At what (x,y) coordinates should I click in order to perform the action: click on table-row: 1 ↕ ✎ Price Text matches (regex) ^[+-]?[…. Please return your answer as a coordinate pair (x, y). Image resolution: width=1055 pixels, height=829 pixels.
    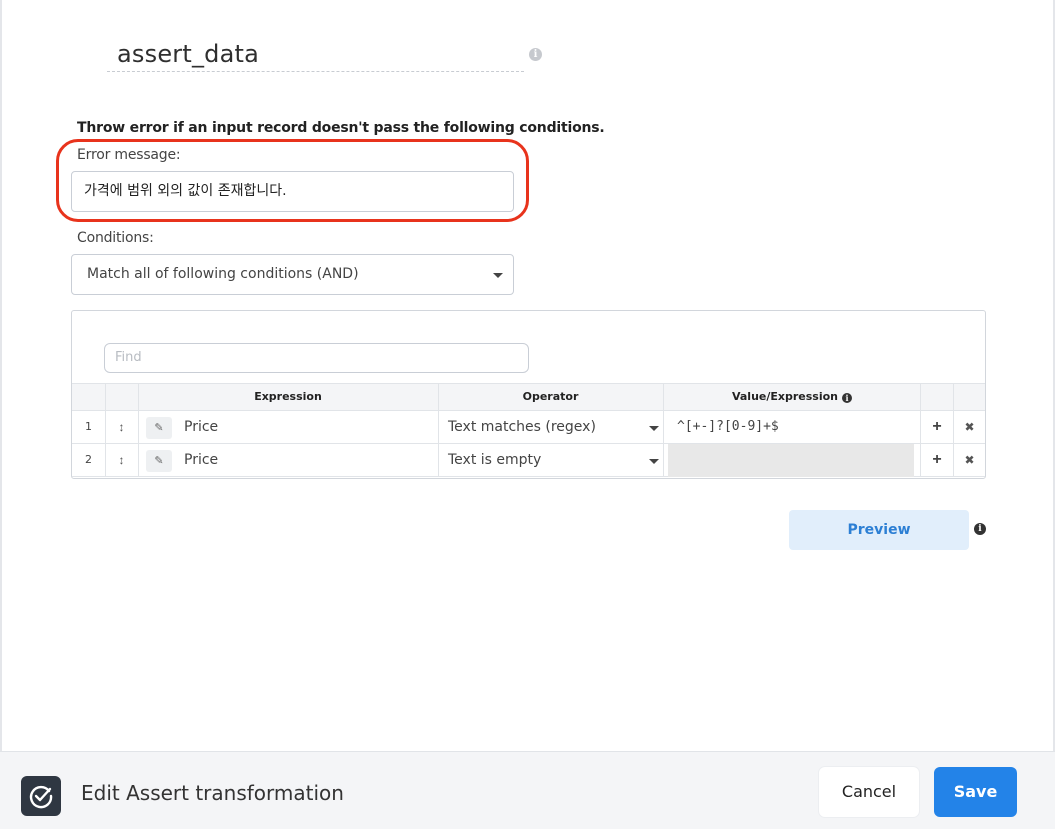
    Looking at the image, I should click on (528, 427).